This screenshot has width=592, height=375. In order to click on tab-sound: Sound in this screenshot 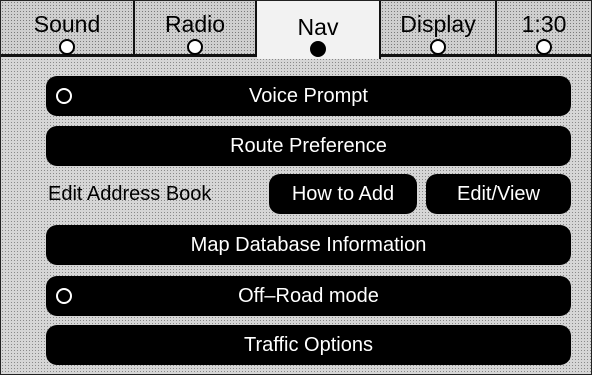, I will do `click(68, 29)`.